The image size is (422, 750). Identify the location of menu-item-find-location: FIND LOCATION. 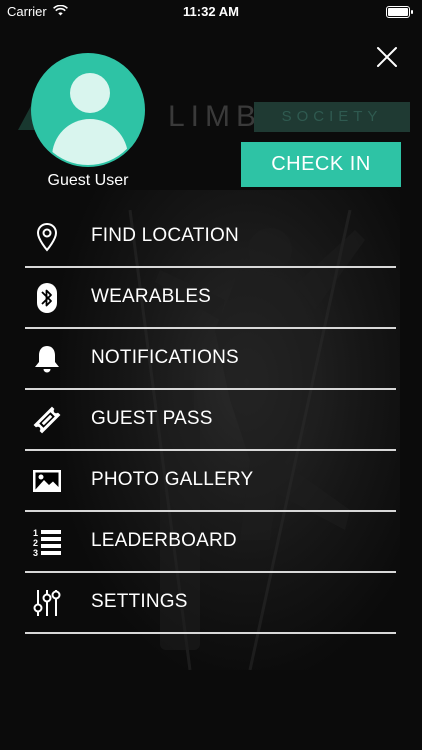
(210, 237).